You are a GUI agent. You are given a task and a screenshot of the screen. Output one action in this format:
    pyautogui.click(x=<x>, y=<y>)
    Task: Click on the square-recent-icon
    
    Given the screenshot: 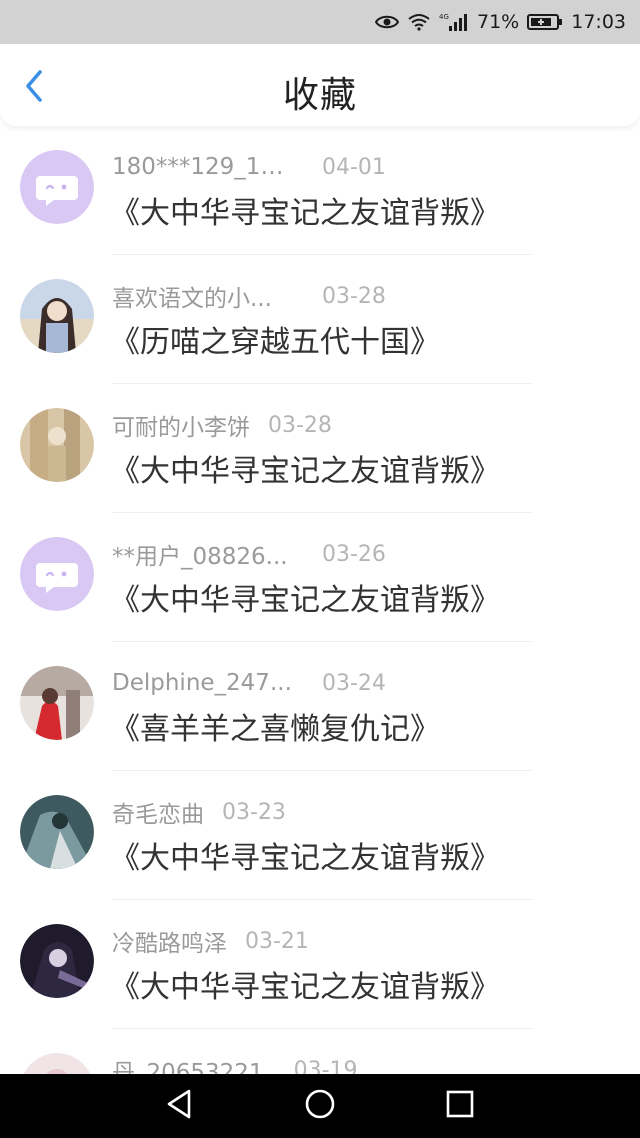 What is the action you would take?
    pyautogui.click(x=460, y=1106)
    